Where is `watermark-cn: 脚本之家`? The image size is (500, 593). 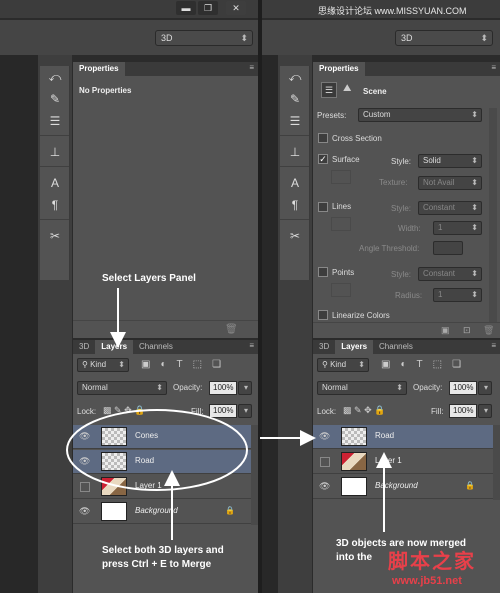 watermark-cn: 脚本之家 is located at coordinates (432, 562).